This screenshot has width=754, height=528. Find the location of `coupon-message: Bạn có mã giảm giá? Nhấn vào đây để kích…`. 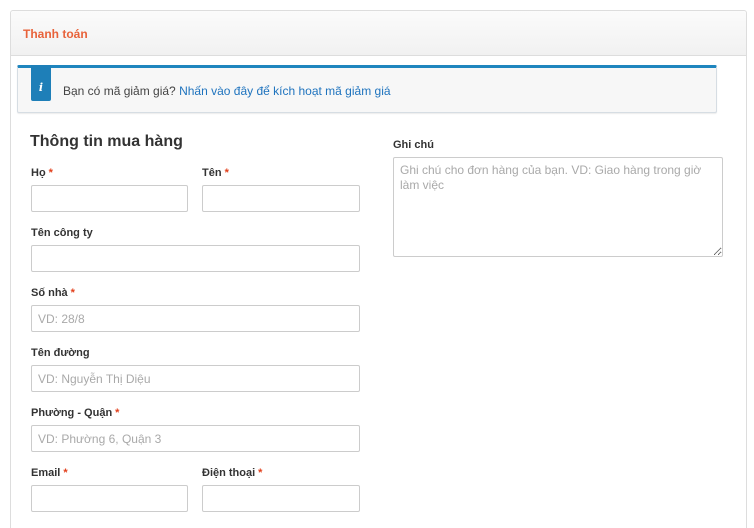

coupon-message: Bạn có mã giảm giá? Nhấn vào đây để kích… is located at coordinates (227, 91).